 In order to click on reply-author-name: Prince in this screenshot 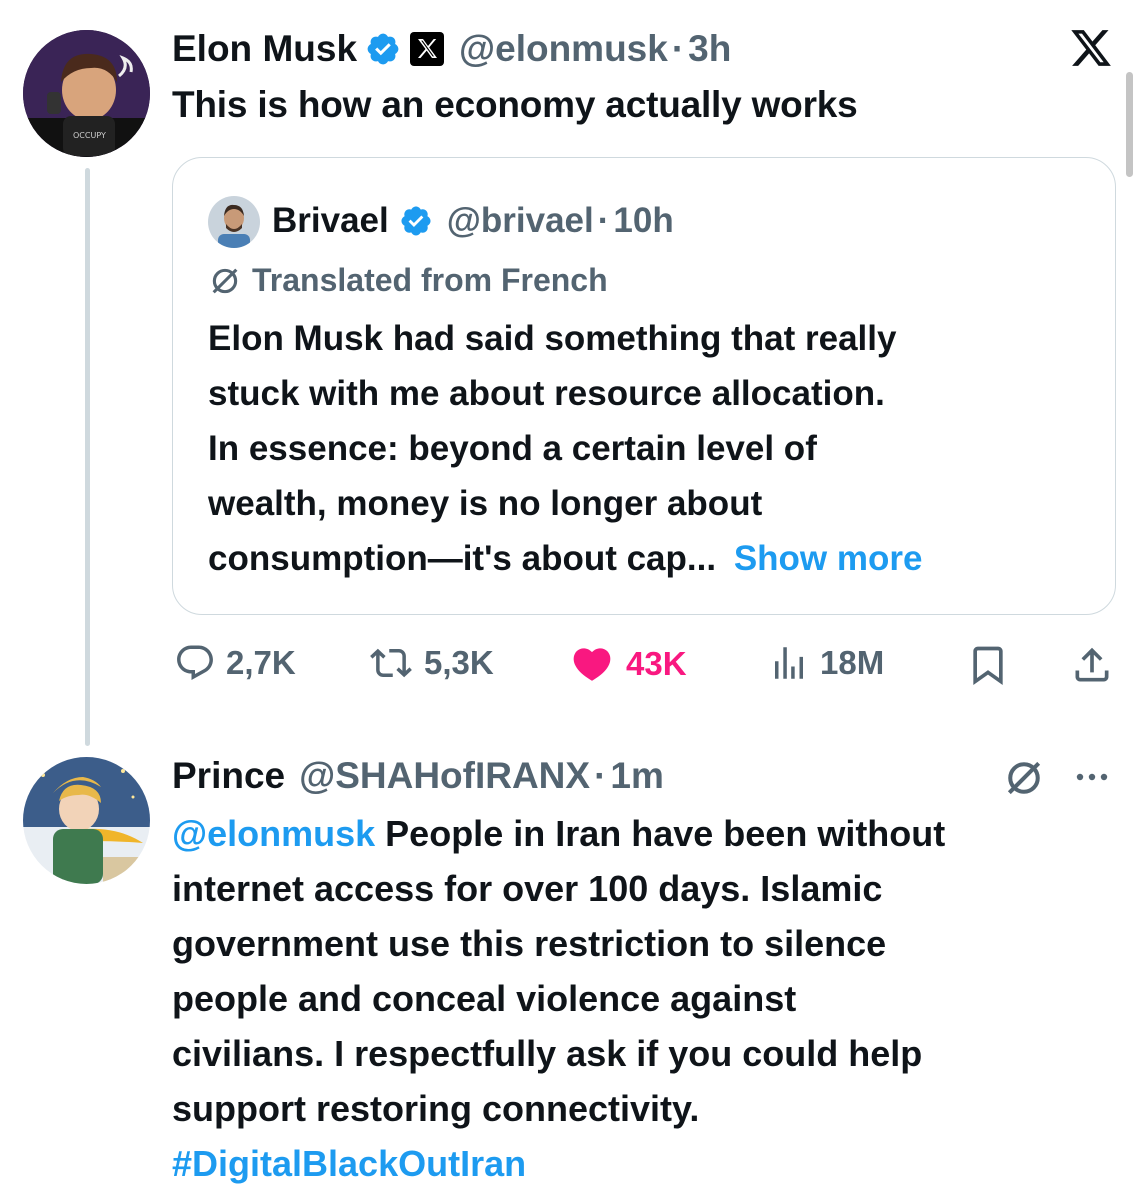, I will do `click(228, 776)`.